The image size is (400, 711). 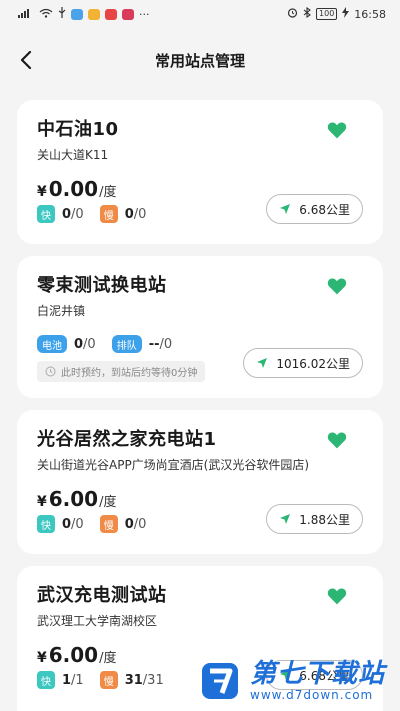 What do you see at coordinates (50, 371) in the screenshot?
I see `clock-icon` at bounding box center [50, 371].